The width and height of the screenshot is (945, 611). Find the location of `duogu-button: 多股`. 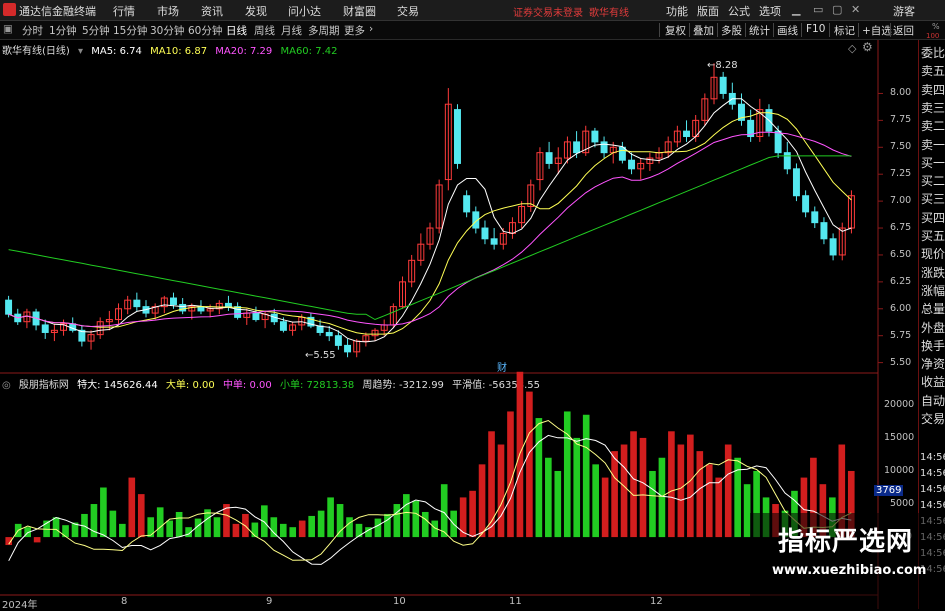

duogu-button: 多股 is located at coordinates (731, 30).